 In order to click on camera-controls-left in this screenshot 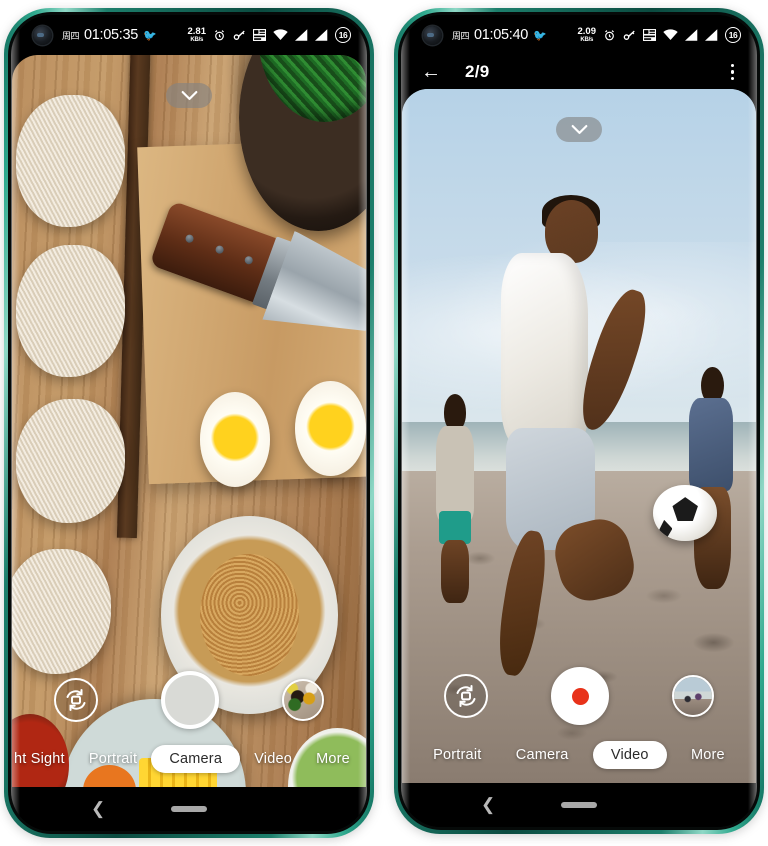, I will do `click(189, 700)`.